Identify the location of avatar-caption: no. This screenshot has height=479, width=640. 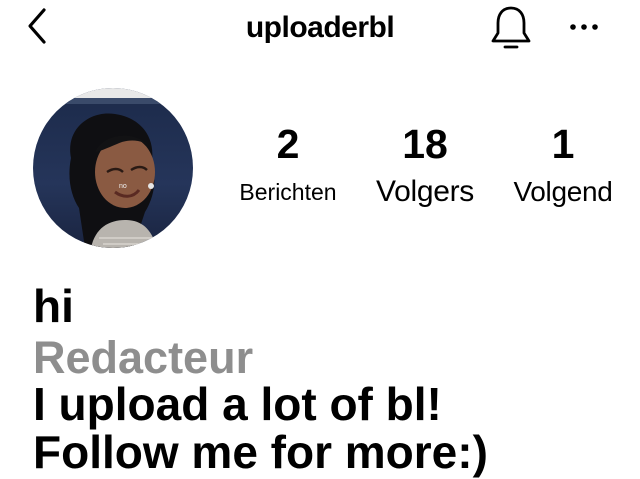
(123, 186).